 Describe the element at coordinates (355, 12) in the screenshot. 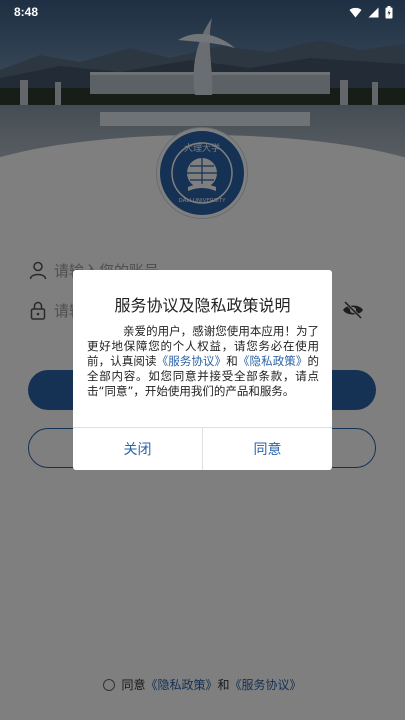

I see `wifi-icon` at that location.